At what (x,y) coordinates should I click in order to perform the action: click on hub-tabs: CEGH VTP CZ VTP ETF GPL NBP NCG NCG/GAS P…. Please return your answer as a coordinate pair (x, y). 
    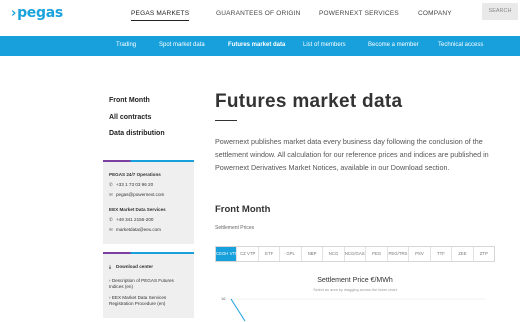
    Looking at the image, I should click on (355, 254).